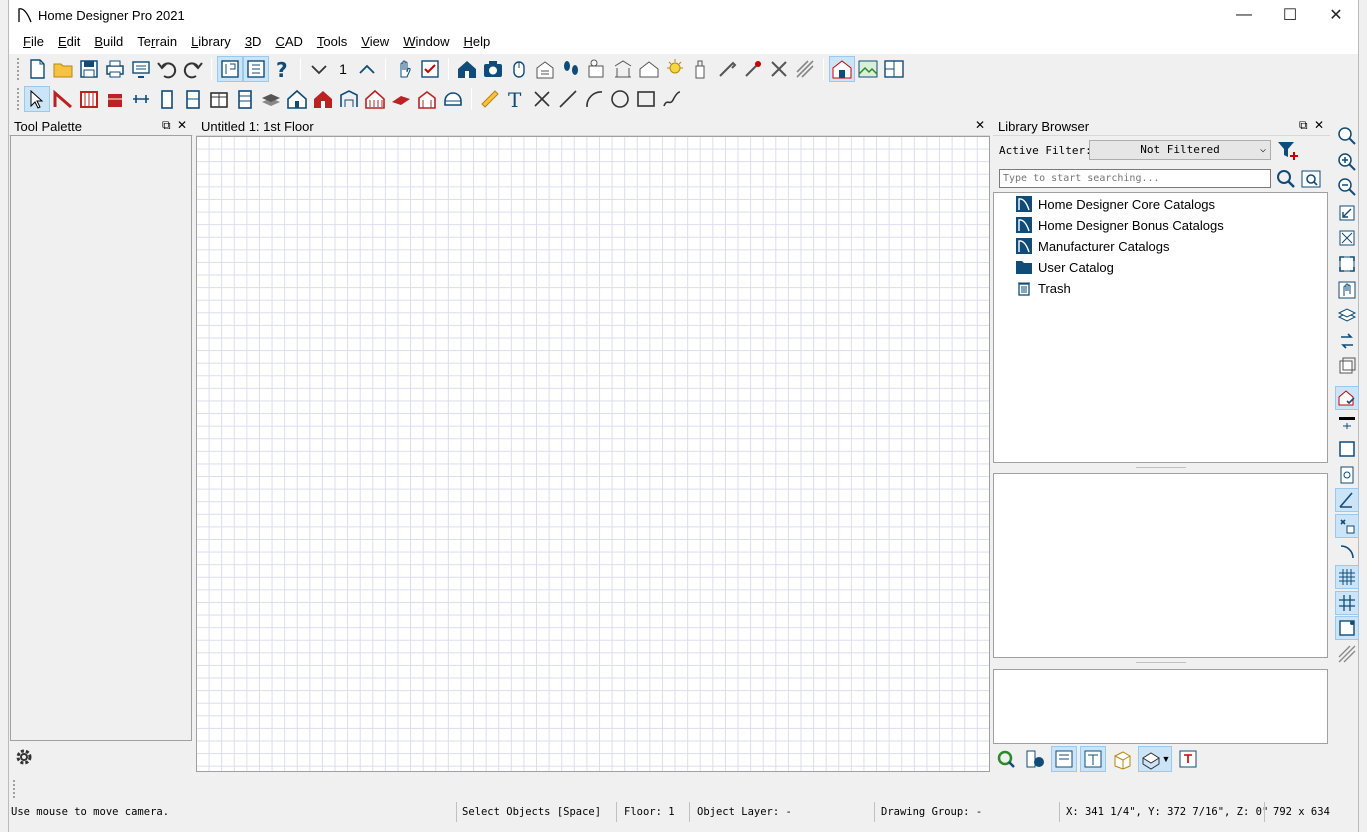 The width and height of the screenshot is (1367, 832). I want to click on library-object-button, so click(1035, 759).